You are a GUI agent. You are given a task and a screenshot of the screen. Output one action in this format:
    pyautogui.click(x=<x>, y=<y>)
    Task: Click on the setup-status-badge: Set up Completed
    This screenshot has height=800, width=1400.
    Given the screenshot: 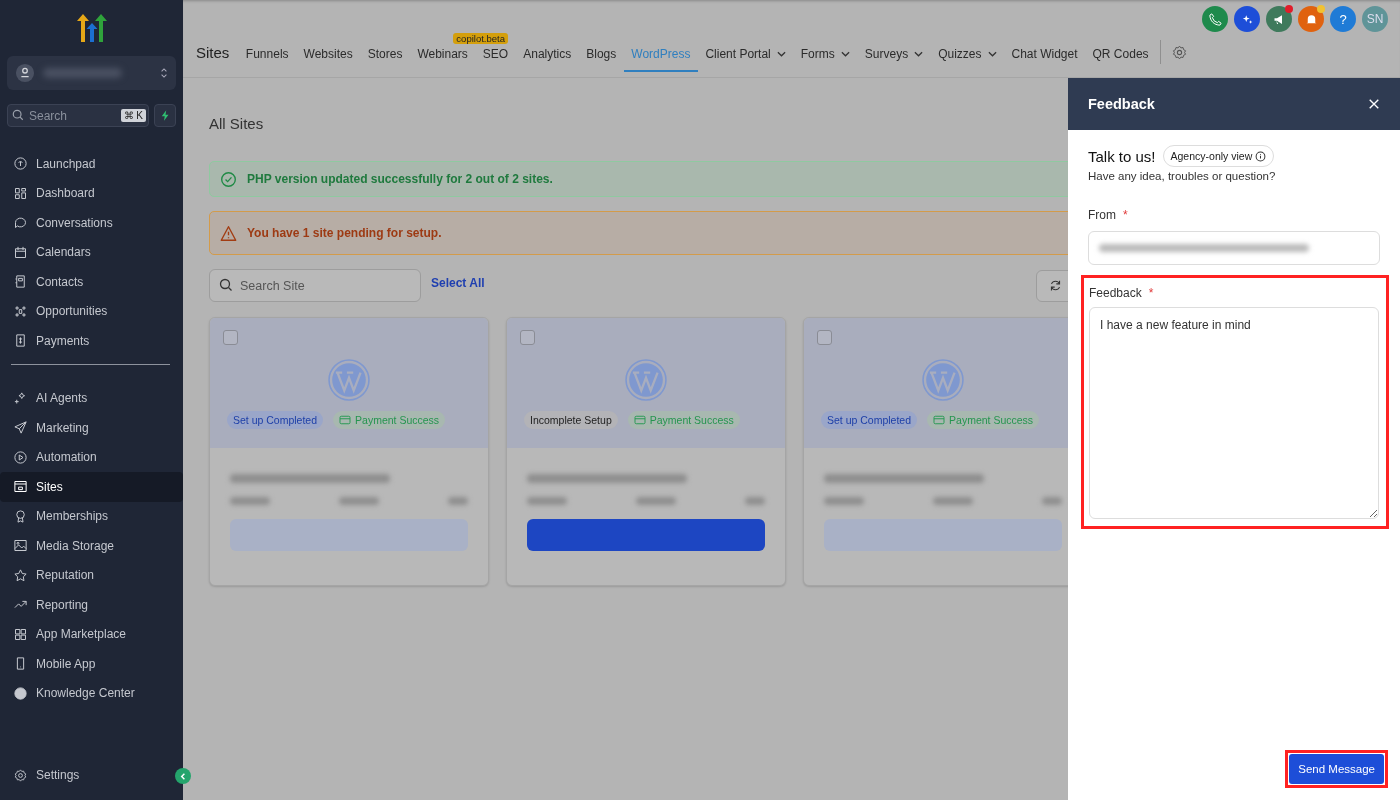 What is the action you would take?
    pyautogui.click(x=275, y=420)
    